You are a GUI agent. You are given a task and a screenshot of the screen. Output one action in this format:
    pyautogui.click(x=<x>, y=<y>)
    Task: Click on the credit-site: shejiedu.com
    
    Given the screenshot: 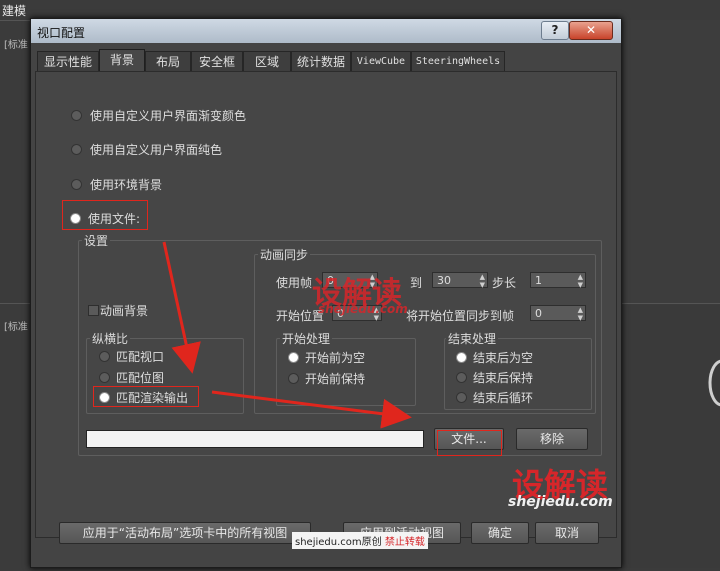 What is the action you would take?
    pyautogui.click(x=328, y=542)
    